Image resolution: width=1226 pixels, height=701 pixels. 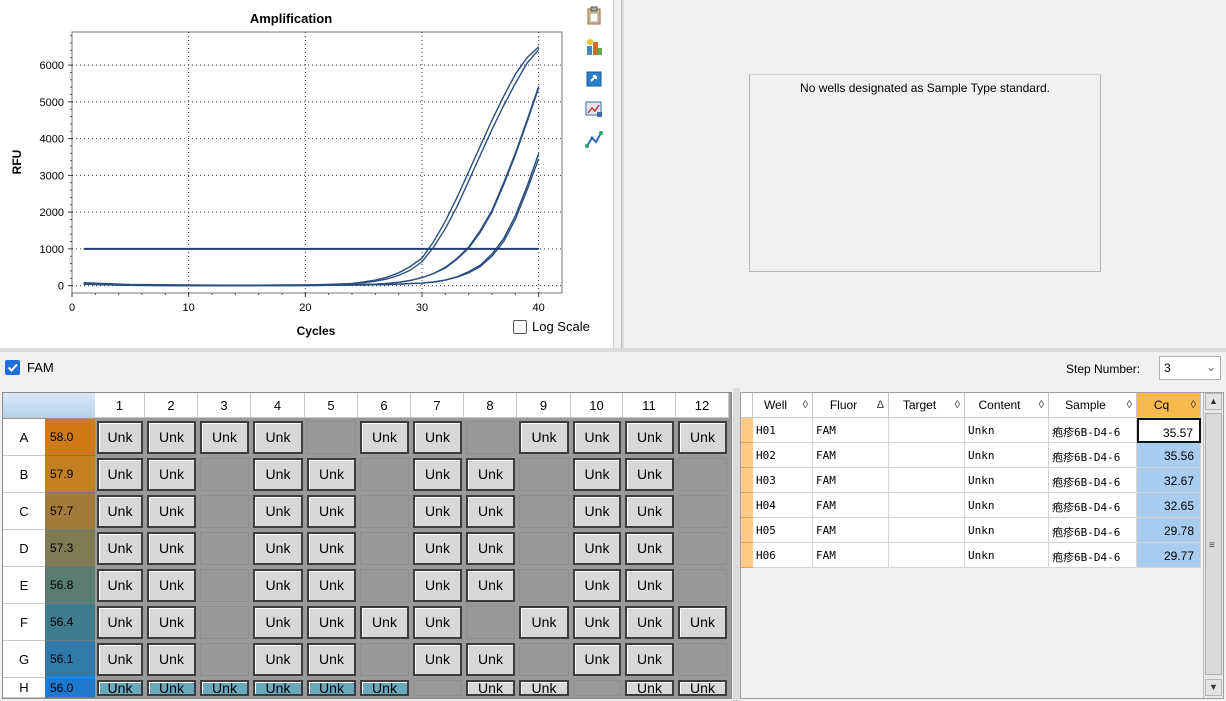 What do you see at coordinates (594, 140) in the screenshot?
I see `trace-styles-icon` at bounding box center [594, 140].